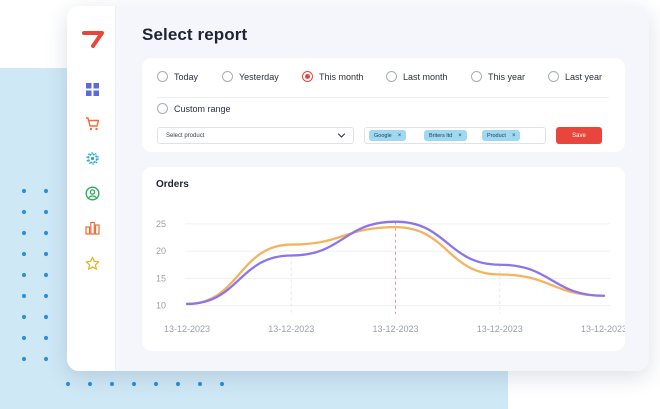 The image size is (660, 409). I want to click on radio-today: Today, so click(177, 76).